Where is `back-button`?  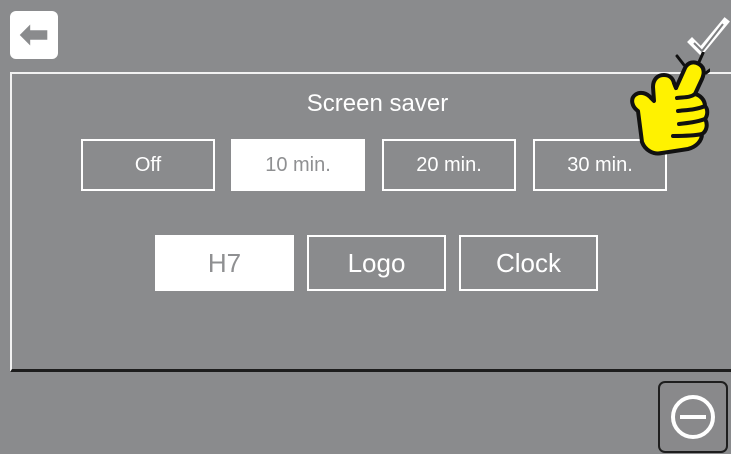 back-button is located at coordinates (34, 35).